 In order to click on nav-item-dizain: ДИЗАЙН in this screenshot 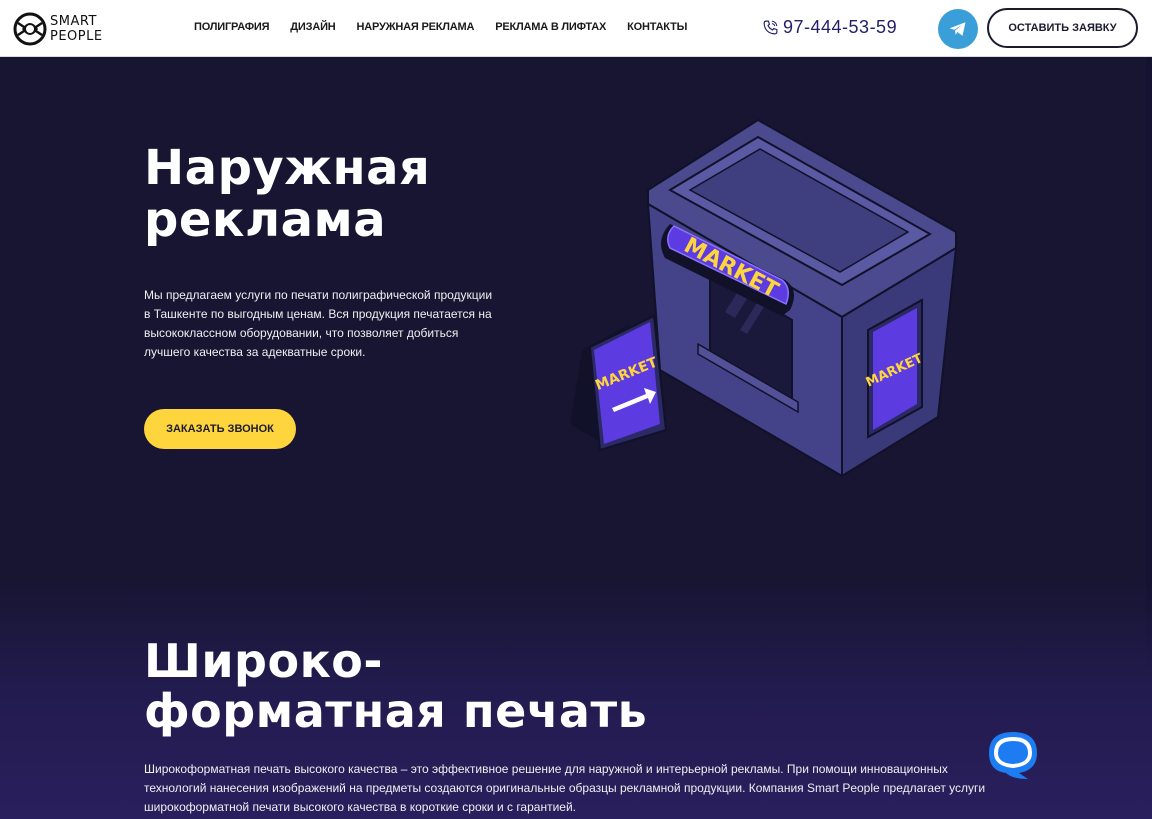, I will do `click(312, 27)`.